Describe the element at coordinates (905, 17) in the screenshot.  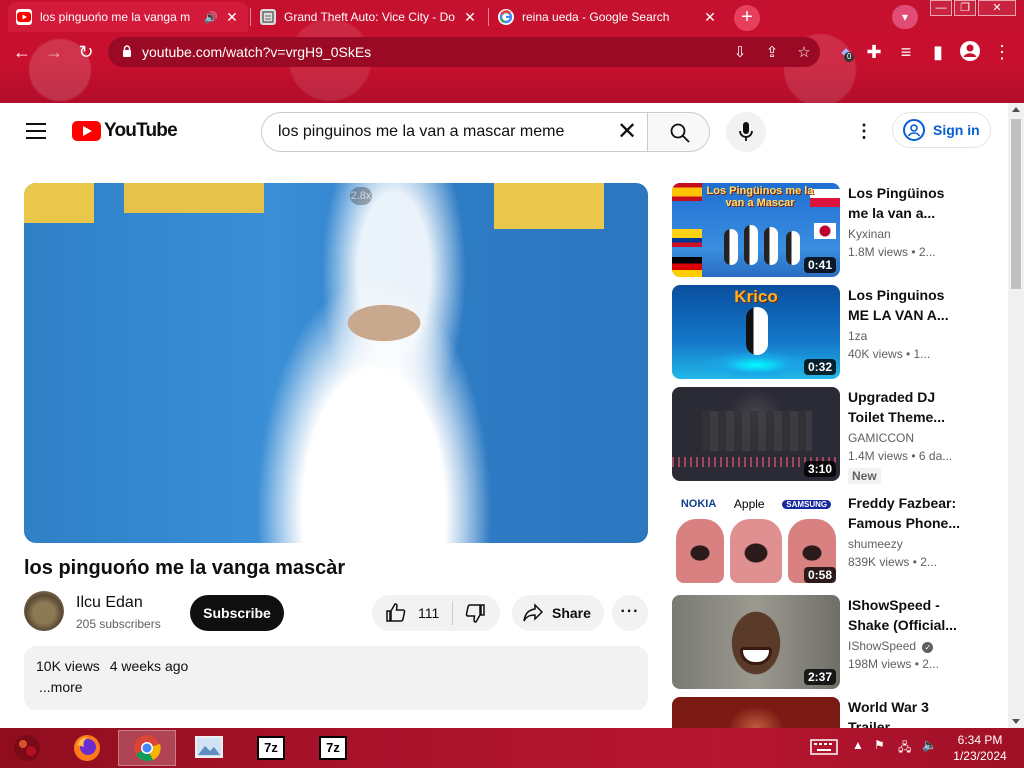
I see `tab-search-chevron-icon: ▾` at that location.